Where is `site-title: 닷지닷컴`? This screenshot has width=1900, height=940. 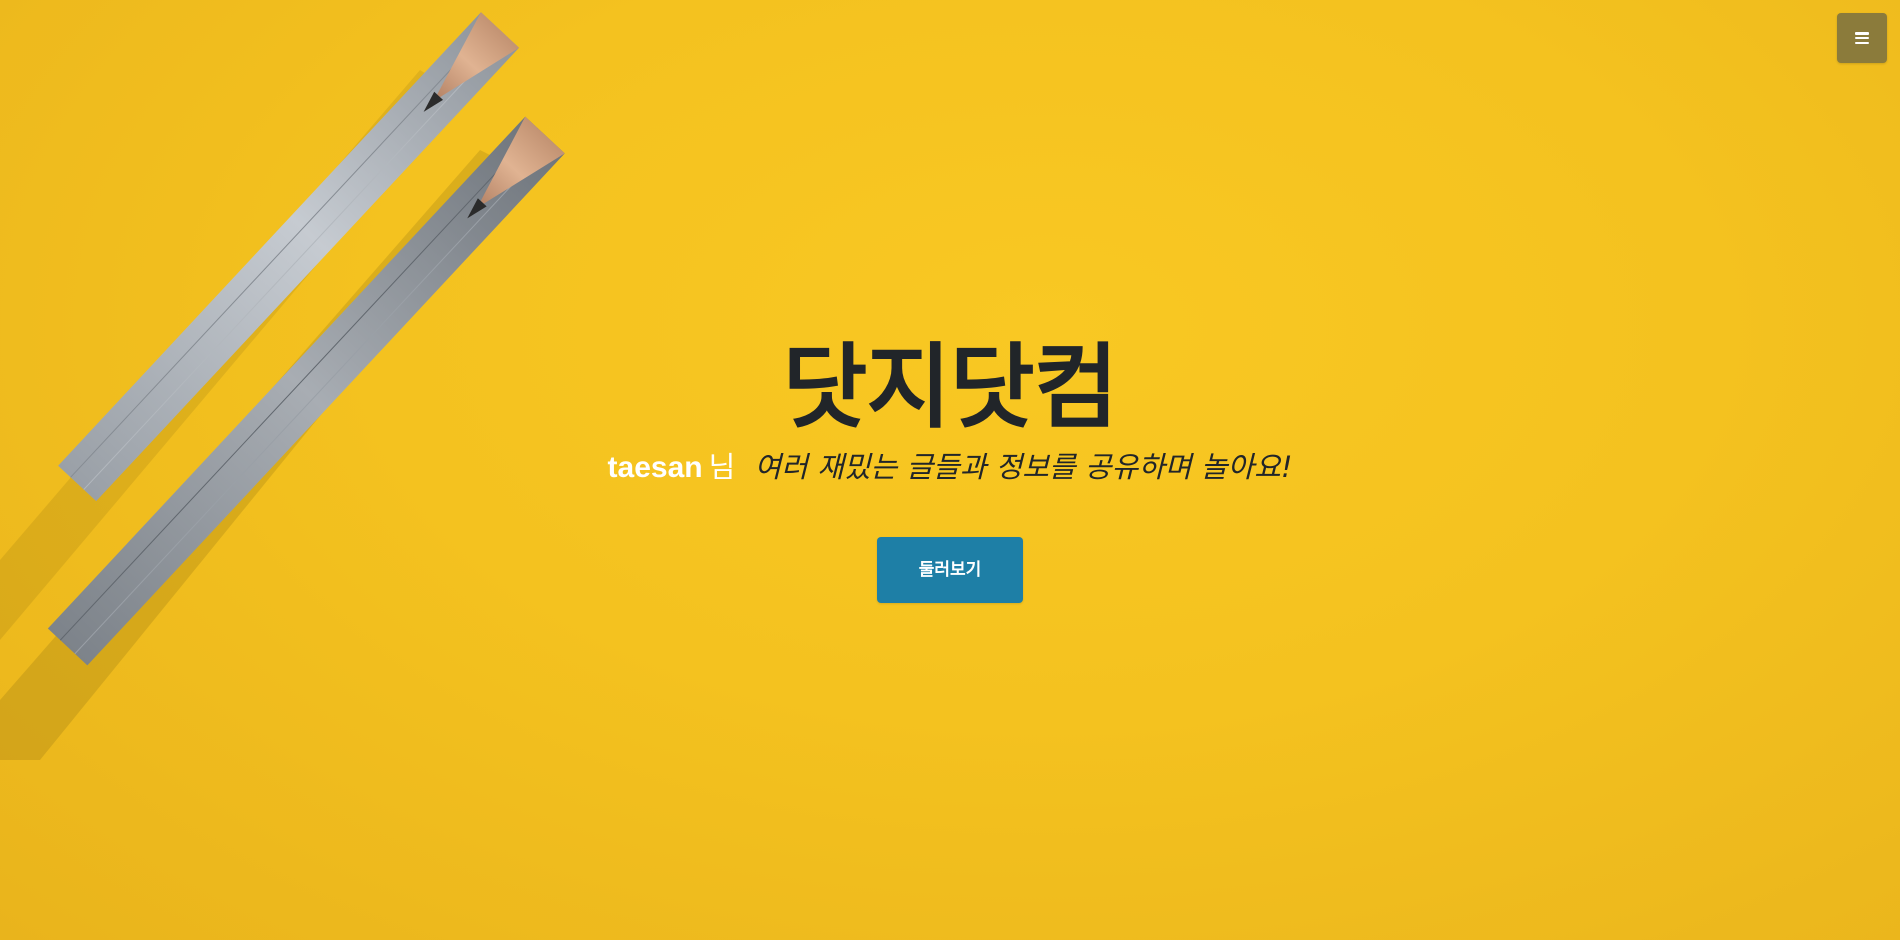
site-title: 닷지닷컴 is located at coordinates (950, 387).